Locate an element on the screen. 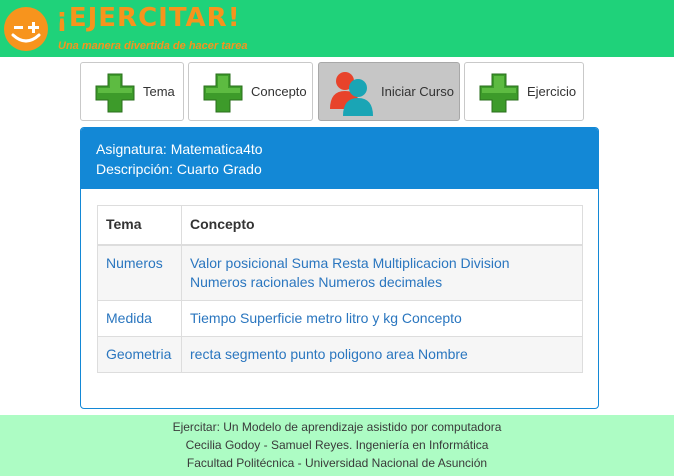 The width and height of the screenshot is (674, 476). tema-link: Numeros is located at coordinates (134, 263).